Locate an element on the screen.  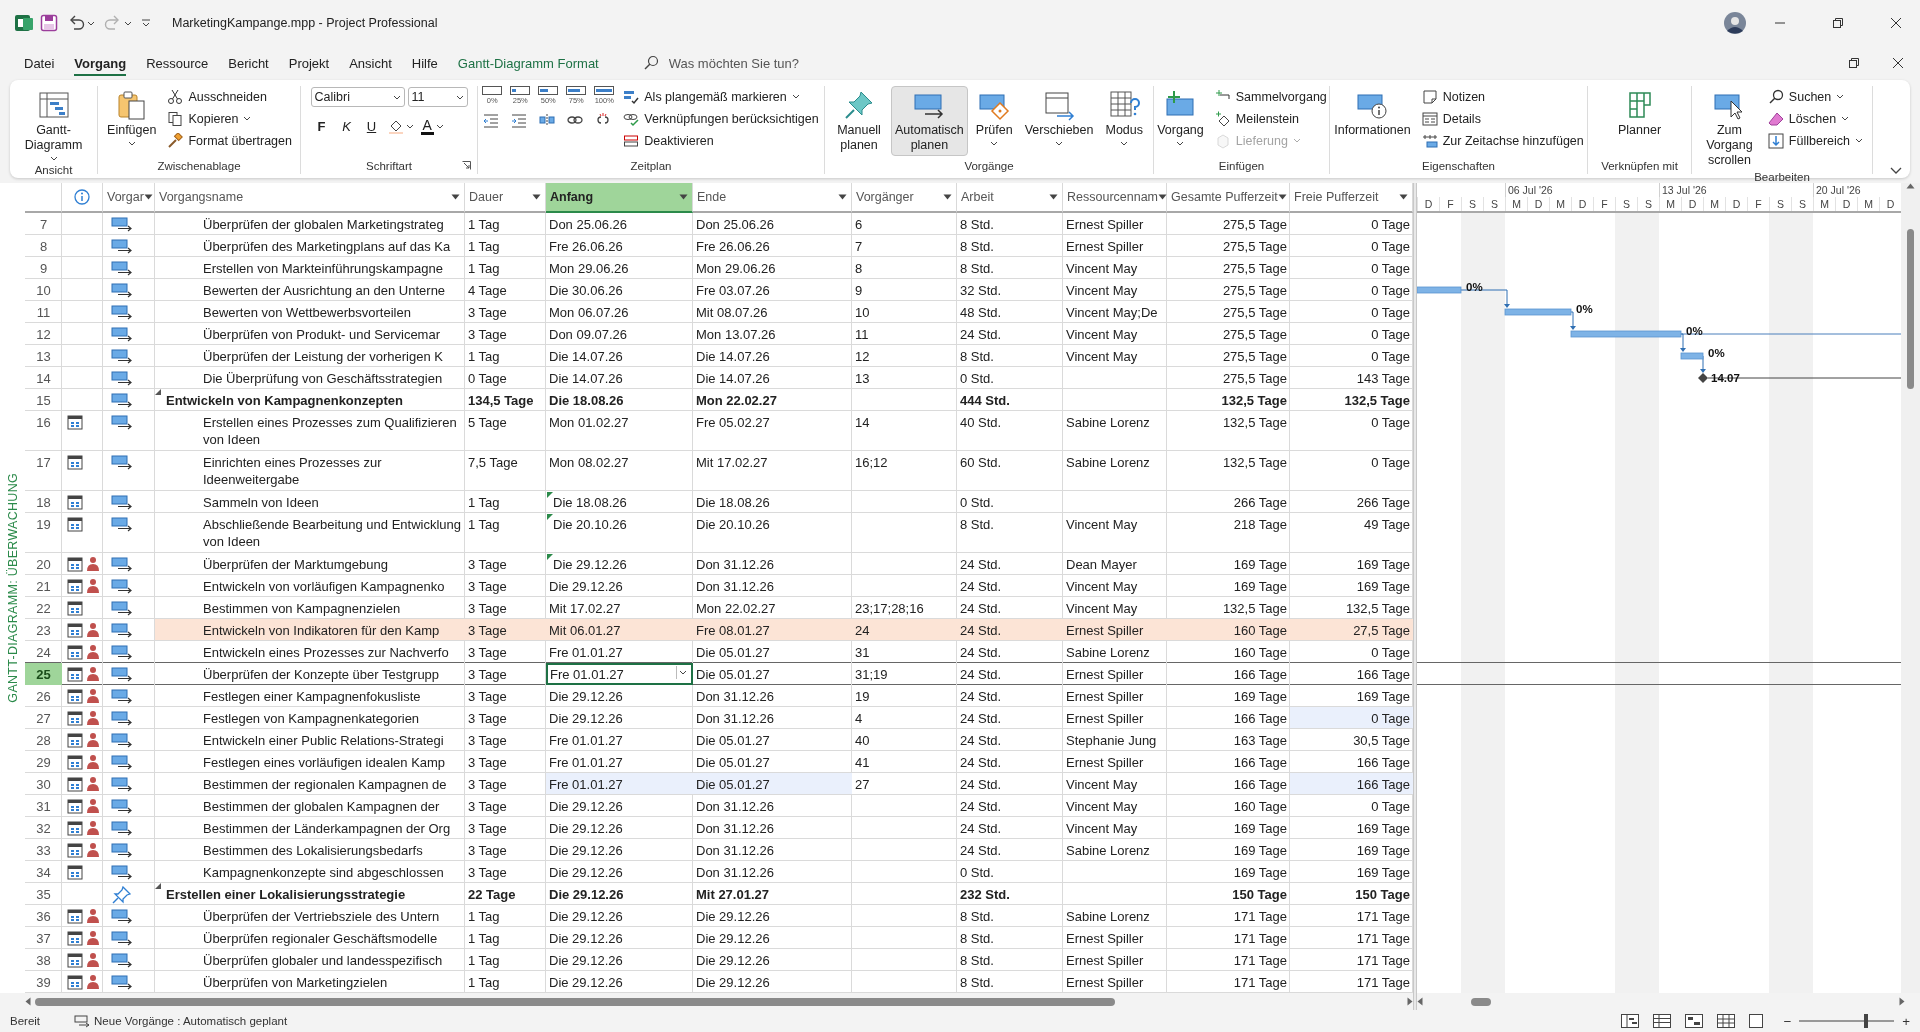
task-arrow-icon is located at coordinates (122, 762).